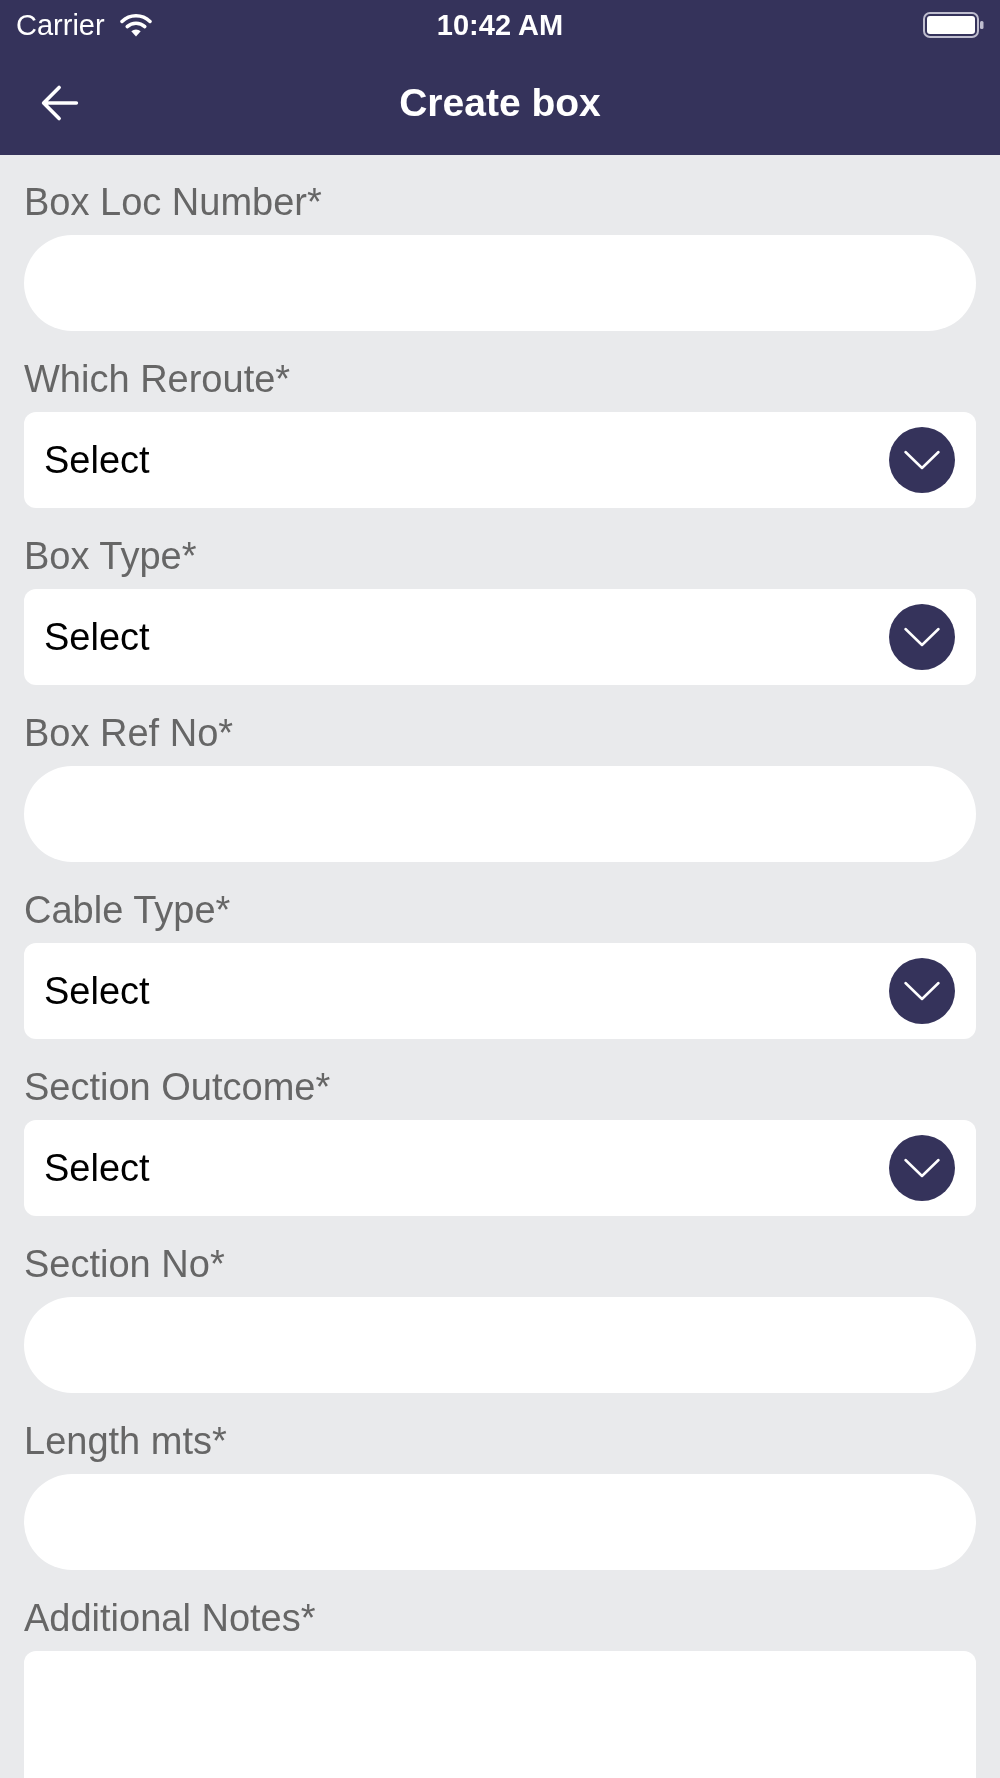 This screenshot has height=1778, width=1000. What do you see at coordinates (500, 102) in the screenshot?
I see `page-title: Create box` at bounding box center [500, 102].